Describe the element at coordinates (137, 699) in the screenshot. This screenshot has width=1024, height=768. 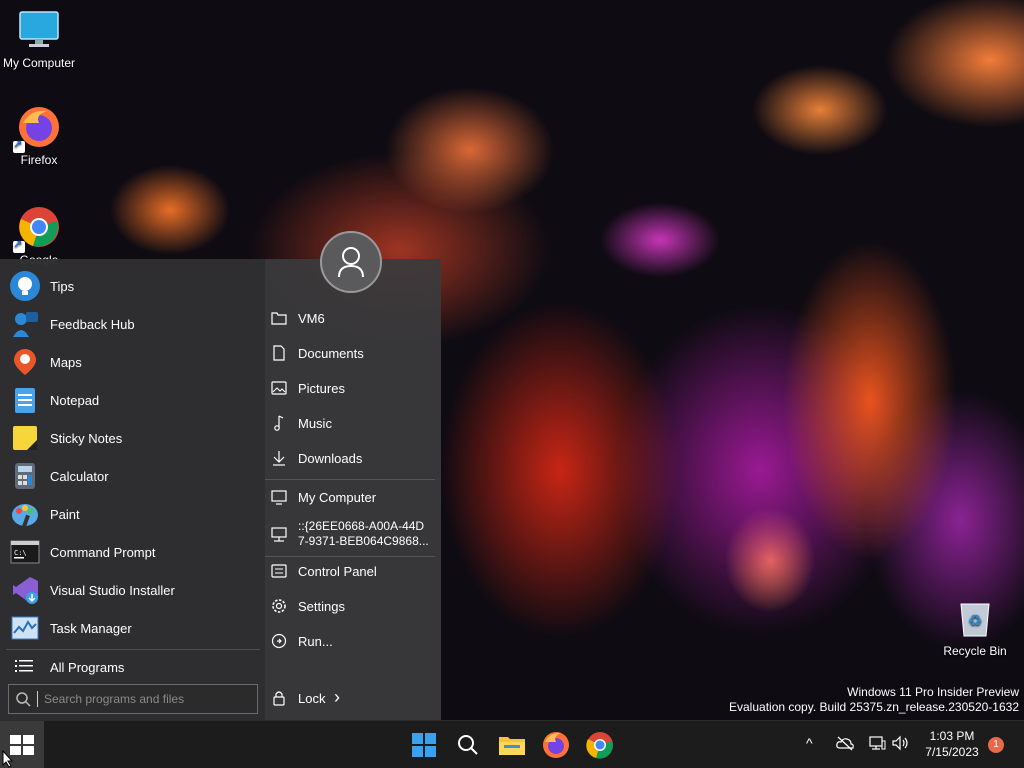
I see `search-input` at that location.